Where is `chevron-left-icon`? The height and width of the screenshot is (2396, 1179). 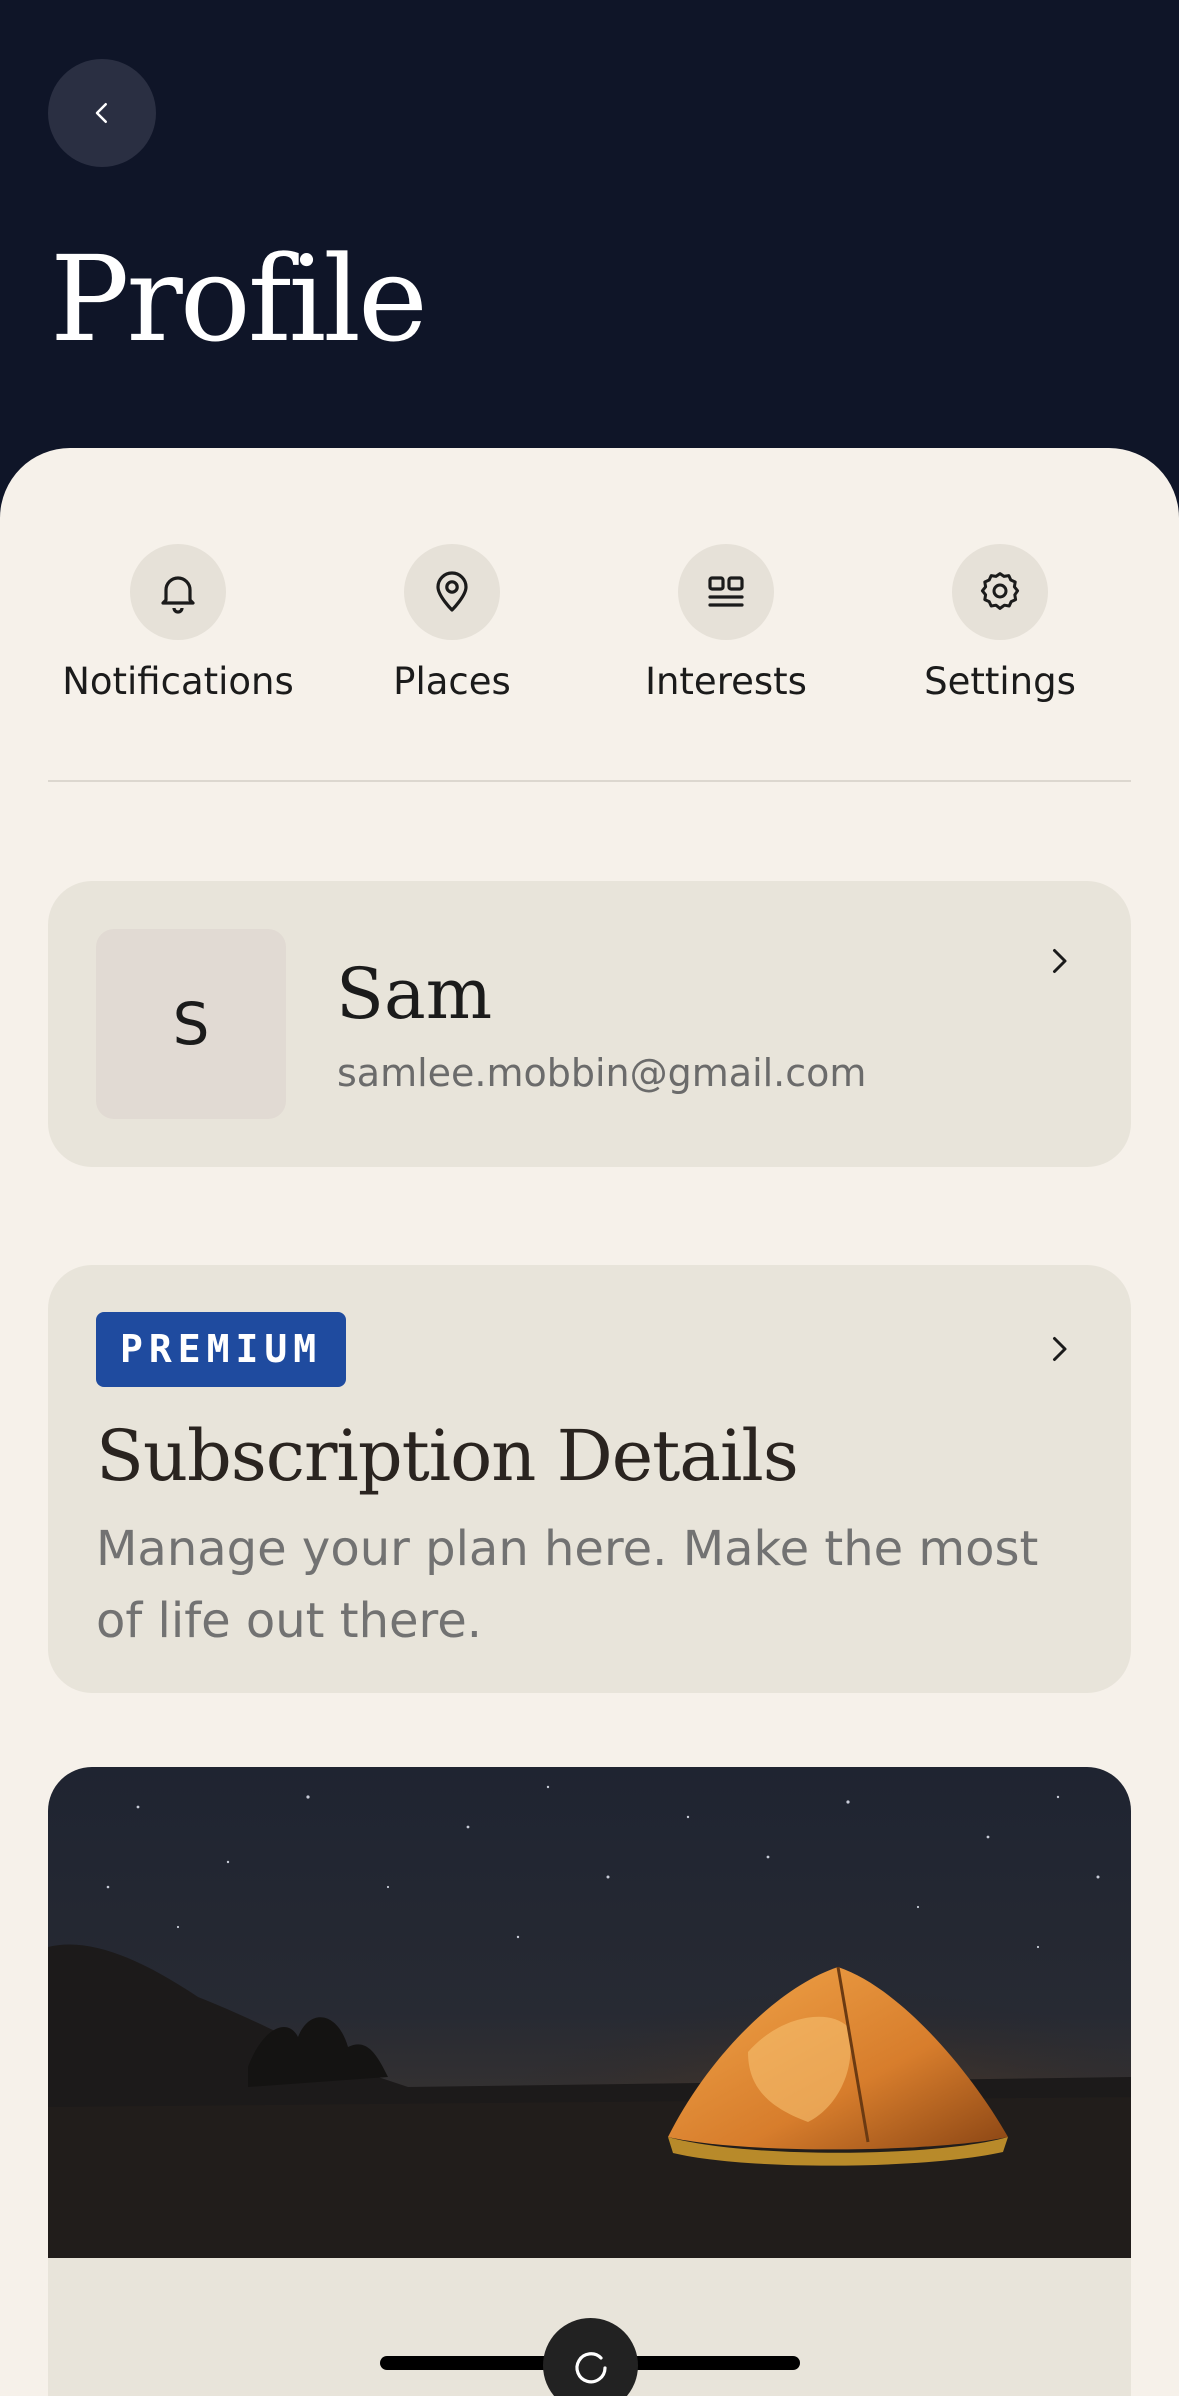 chevron-left-icon is located at coordinates (101, 113).